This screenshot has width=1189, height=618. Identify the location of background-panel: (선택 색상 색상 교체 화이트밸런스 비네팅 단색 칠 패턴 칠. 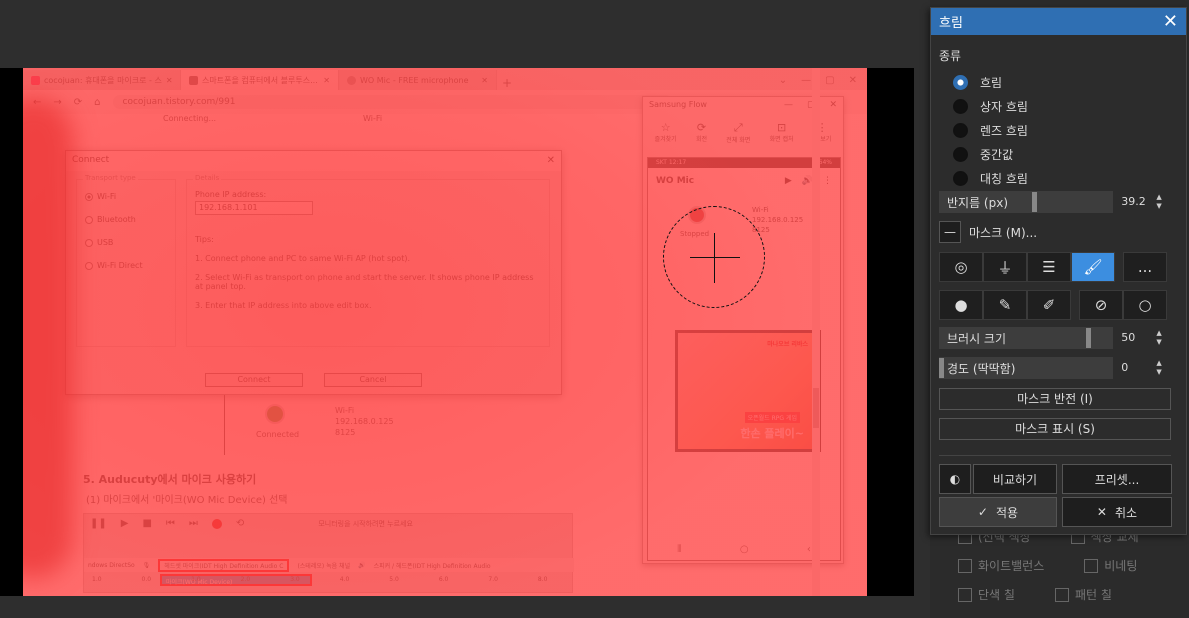
(1073, 573).